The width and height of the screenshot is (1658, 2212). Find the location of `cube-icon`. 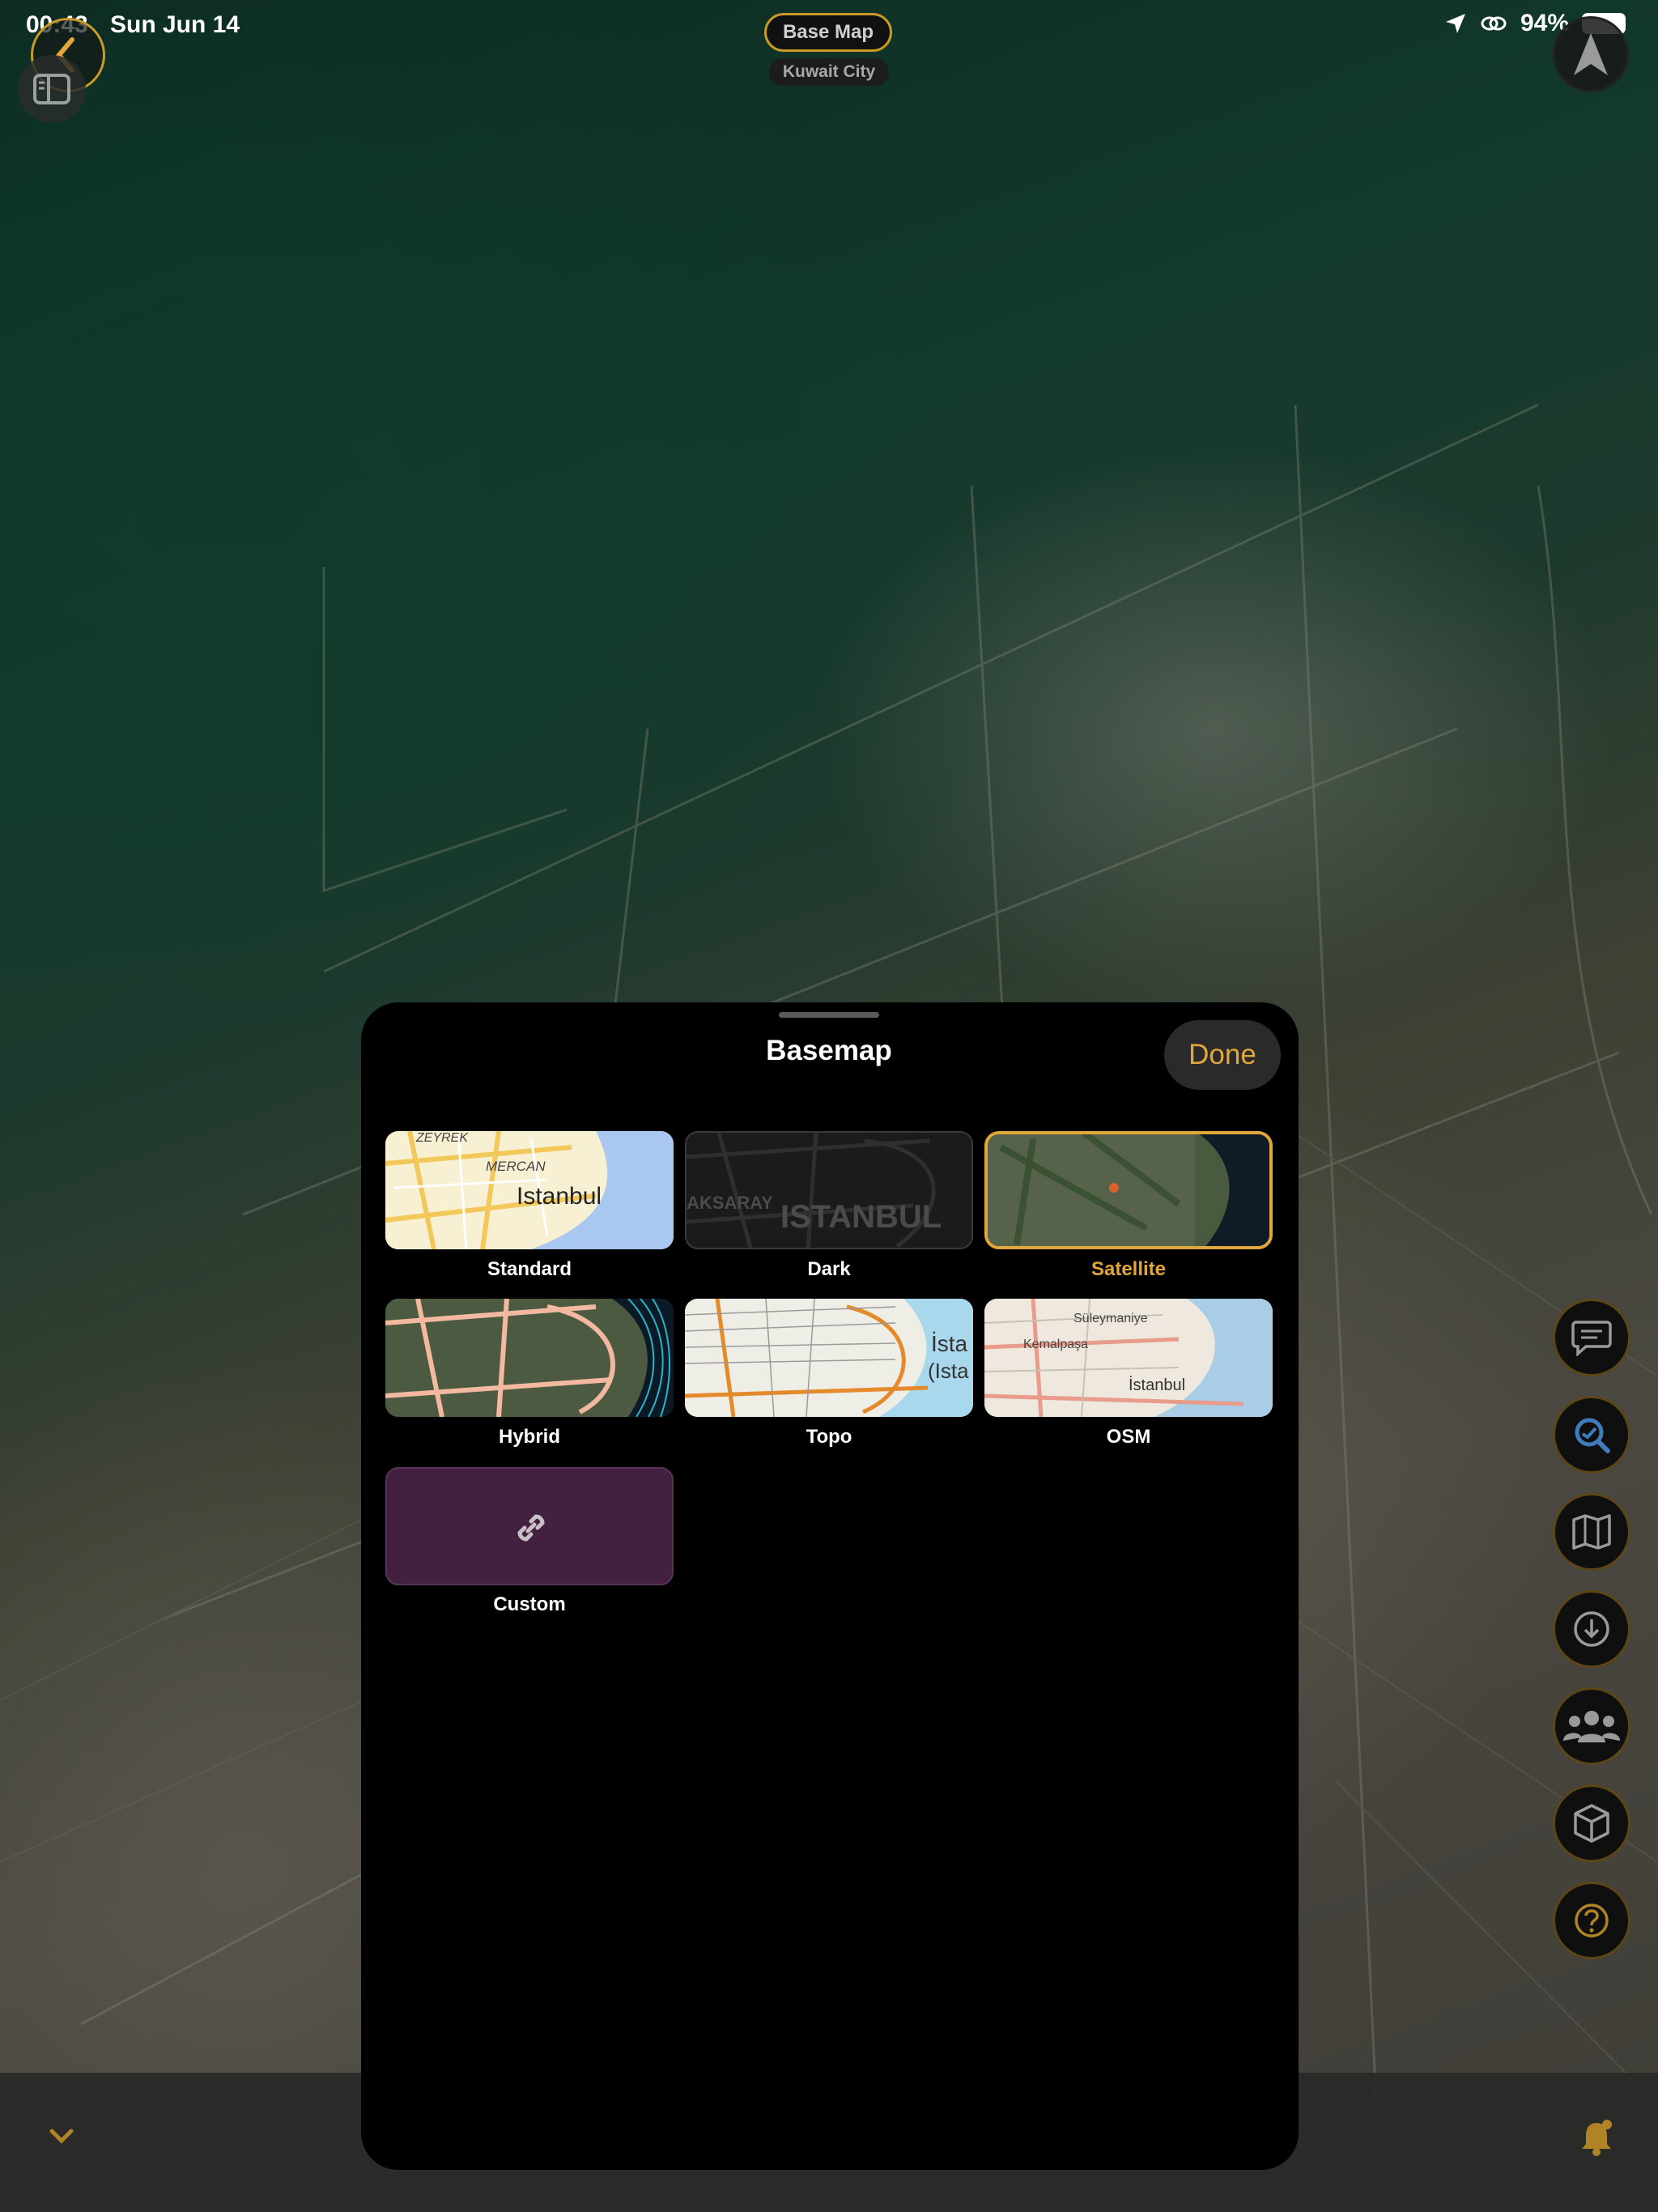

cube-icon is located at coordinates (1591, 1824).